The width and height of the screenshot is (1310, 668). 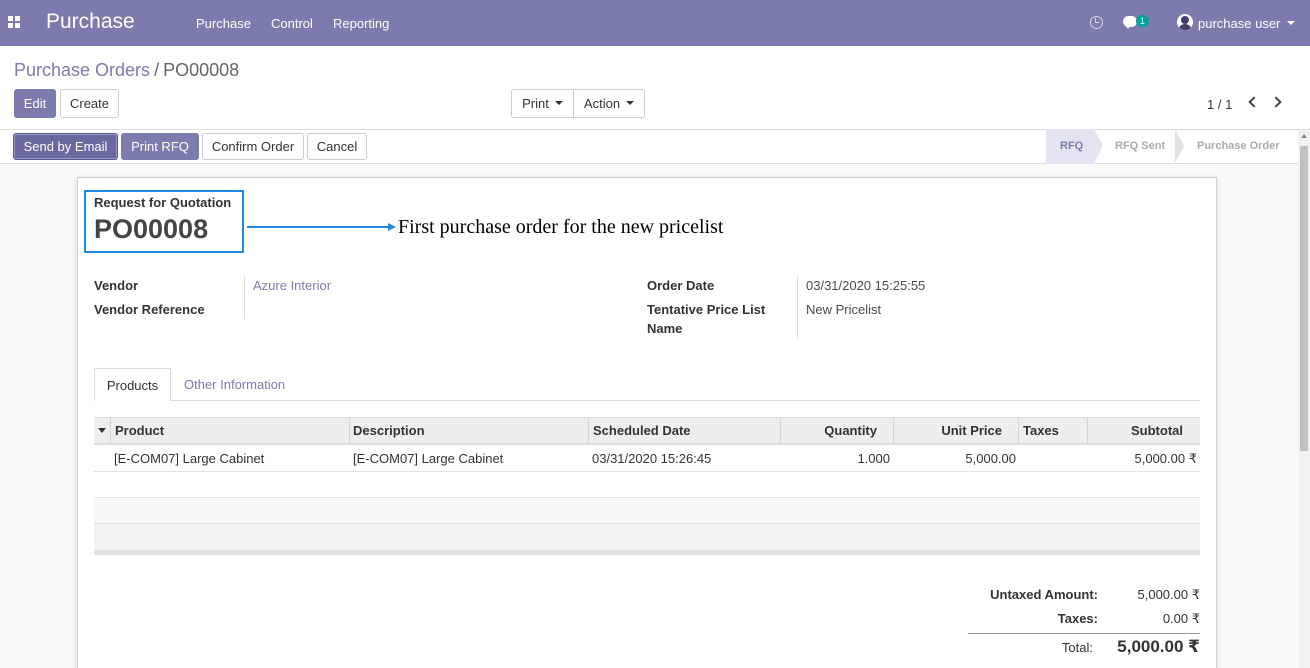 What do you see at coordinates (647, 539) in the screenshot?
I see `table-footer` at bounding box center [647, 539].